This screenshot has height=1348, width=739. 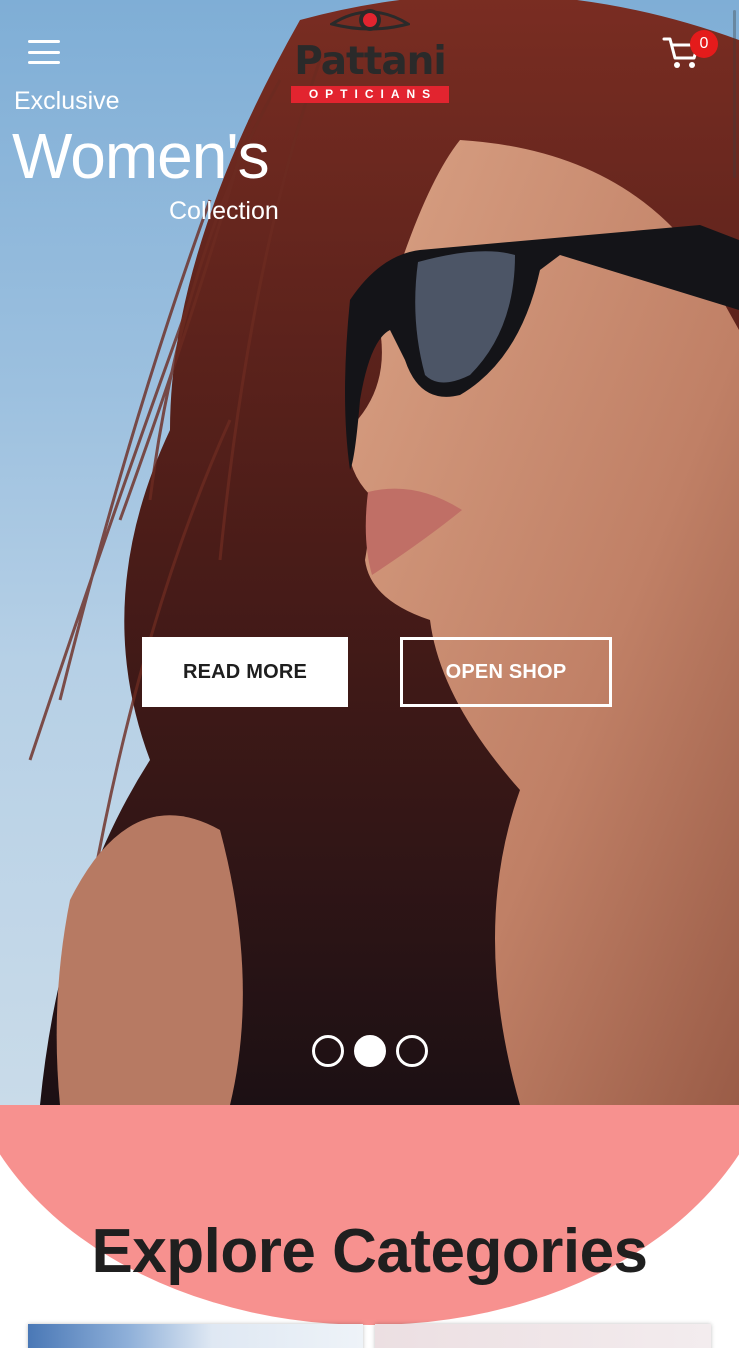 I want to click on hero-subline: Collection, so click(x=224, y=211).